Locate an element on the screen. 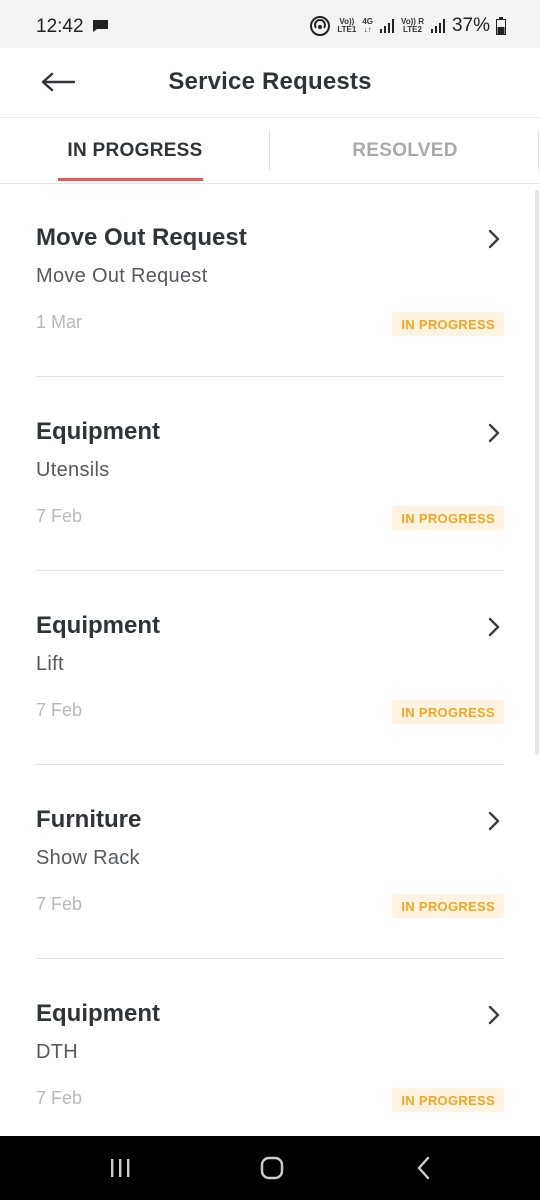 The width and height of the screenshot is (540, 1200). back-icon is located at coordinates (423, 1168).